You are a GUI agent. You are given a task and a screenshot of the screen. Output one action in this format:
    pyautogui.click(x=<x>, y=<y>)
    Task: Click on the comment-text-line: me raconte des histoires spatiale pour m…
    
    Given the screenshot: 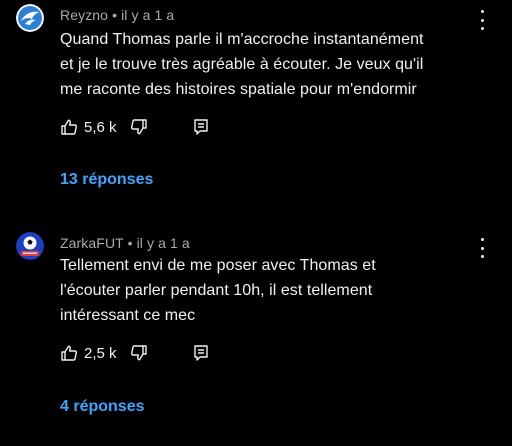 What is the action you would take?
    pyautogui.click(x=238, y=89)
    